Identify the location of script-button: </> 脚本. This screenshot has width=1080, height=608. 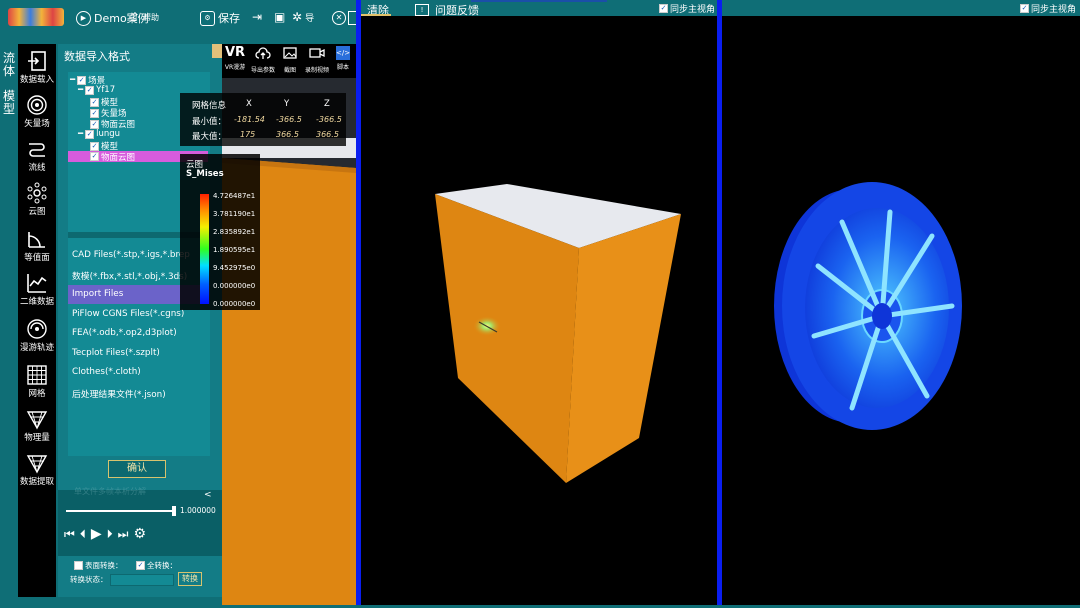
(343, 58).